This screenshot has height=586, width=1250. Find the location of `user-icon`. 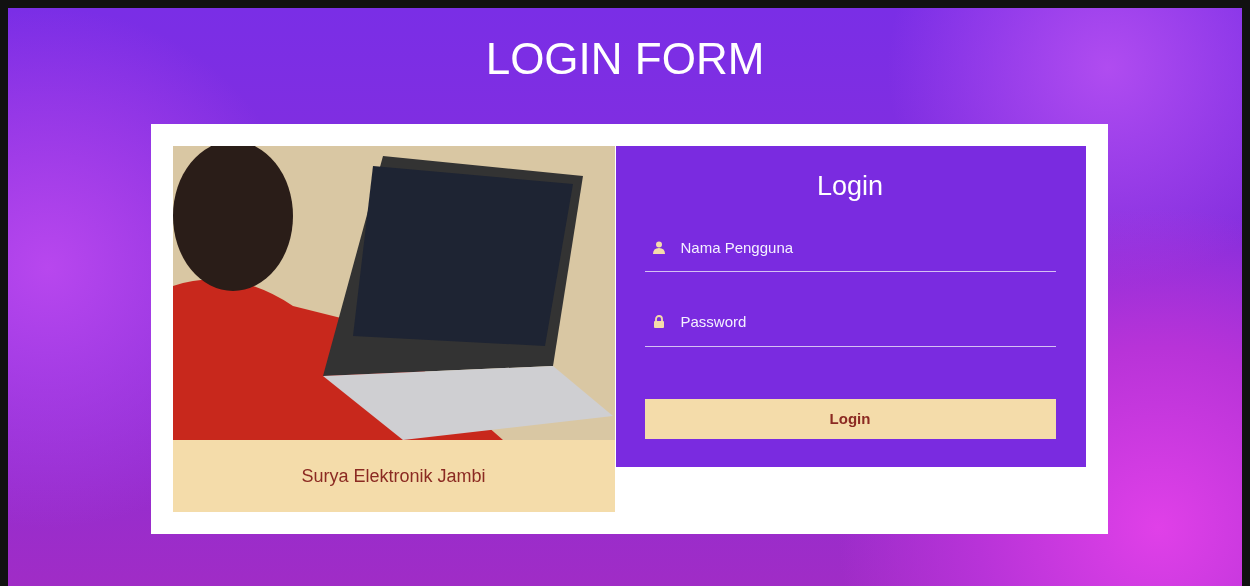

user-icon is located at coordinates (658, 248).